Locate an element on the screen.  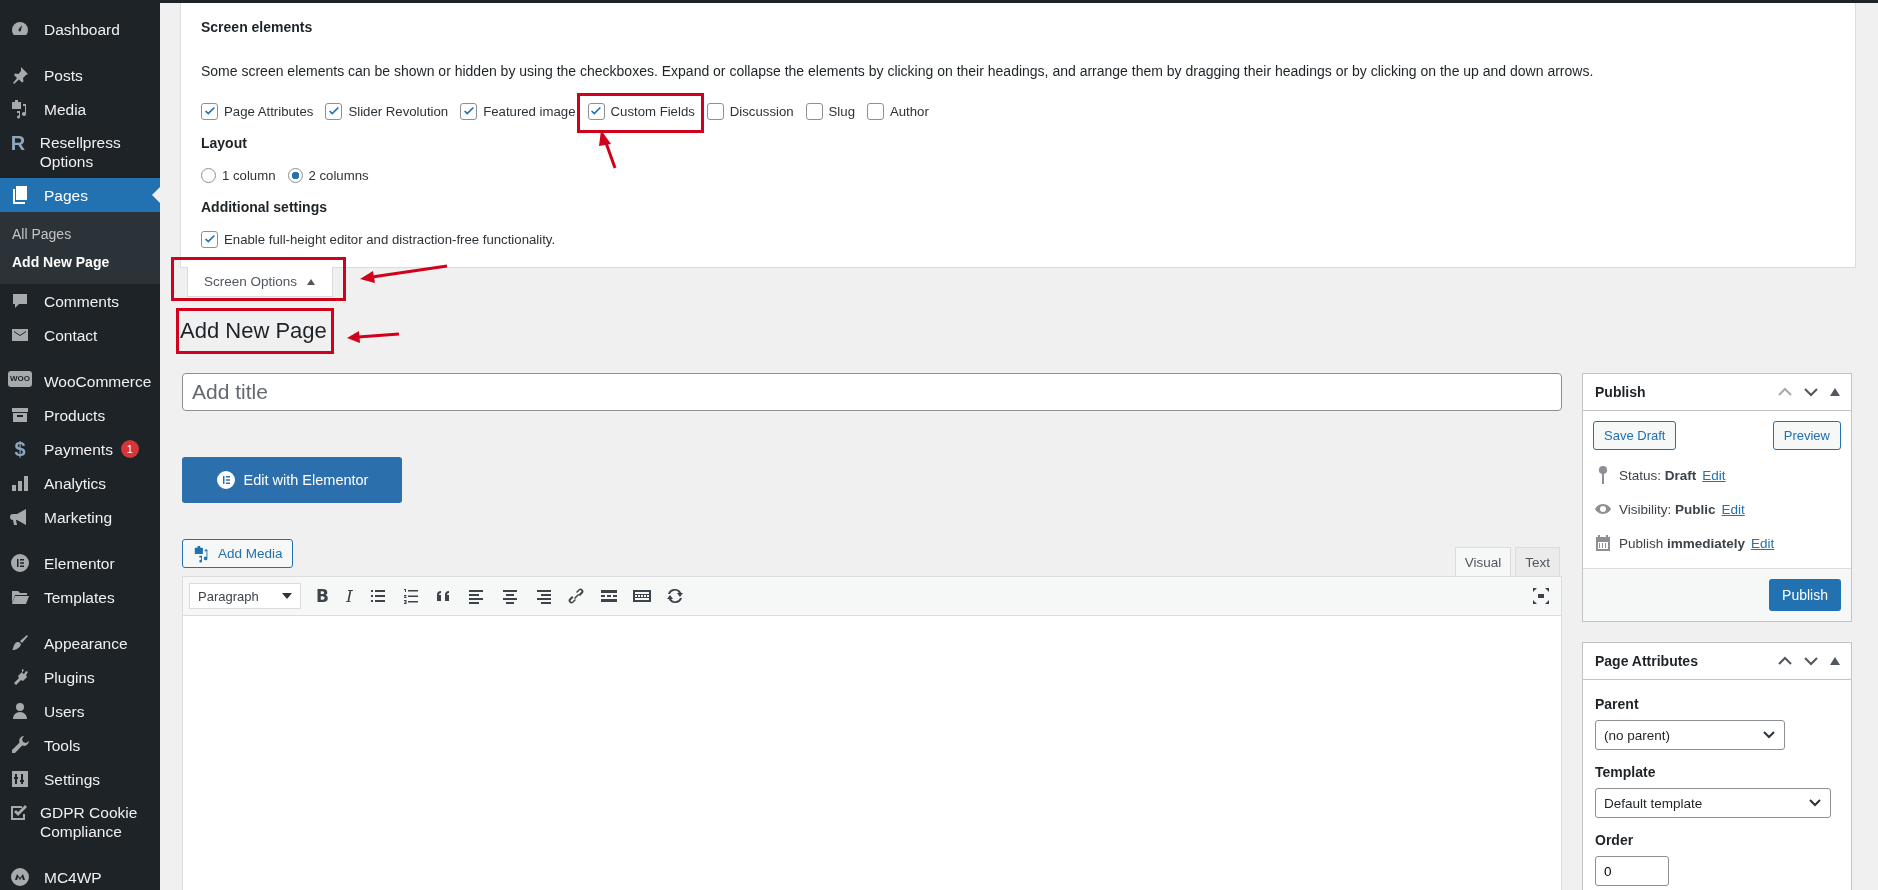
editor-tab: Visual is located at coordinates (1483, 561).